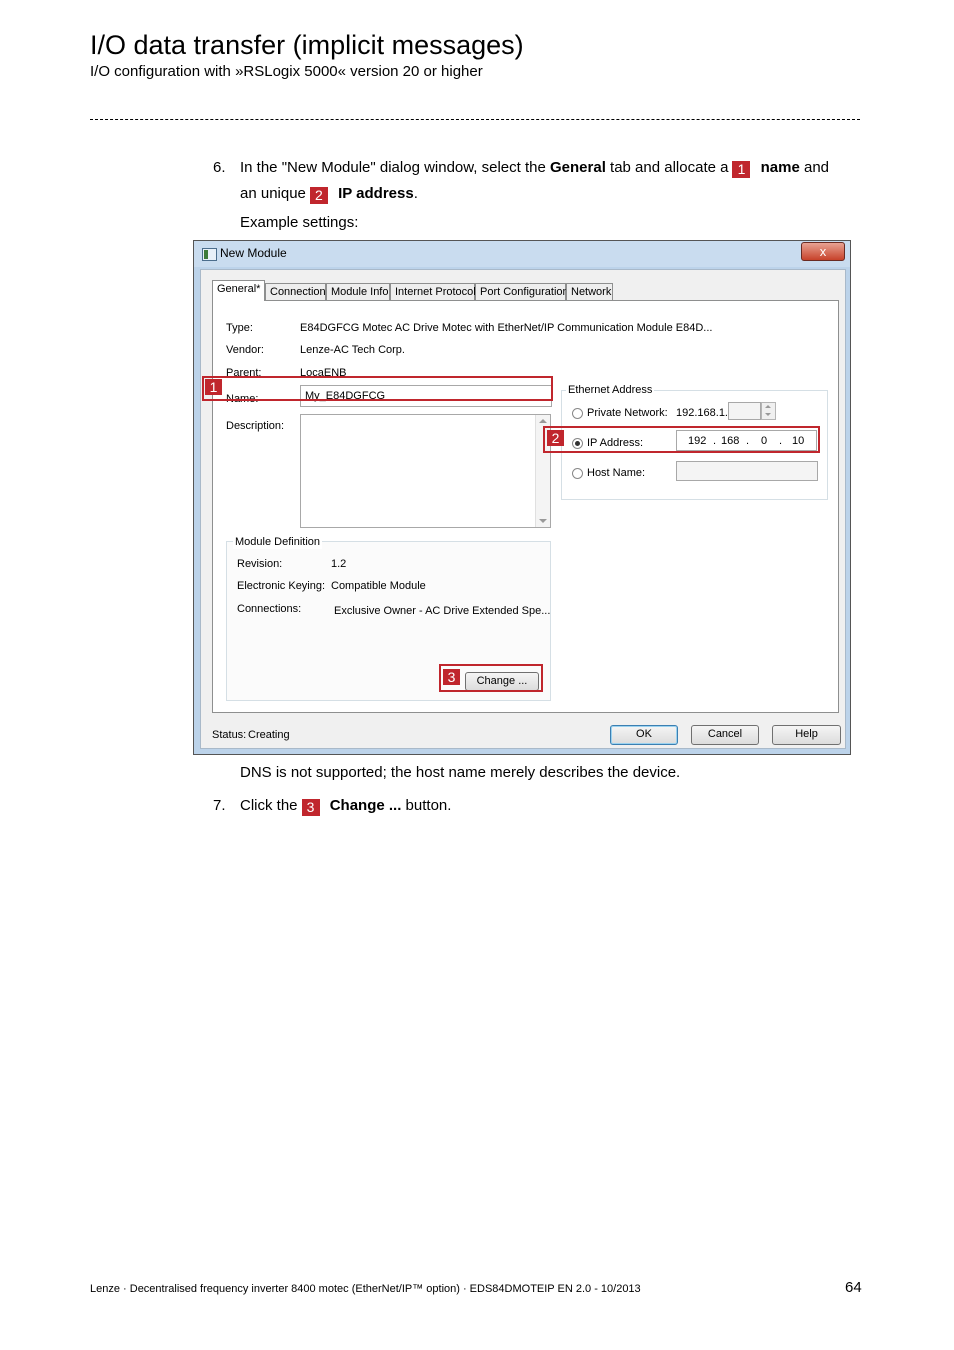  What do you see at coordinates (307, 45) in the screenshot?
I see `page-title: I/O data transfer (implicit messages)` at bounding box center [307, 45].